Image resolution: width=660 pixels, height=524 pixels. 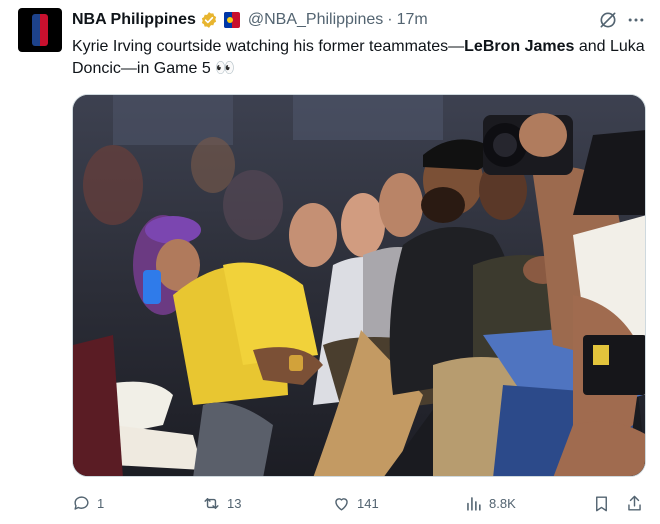 I want to click on tweet-text-bold: LeBron James, so click(x=519, y=46).